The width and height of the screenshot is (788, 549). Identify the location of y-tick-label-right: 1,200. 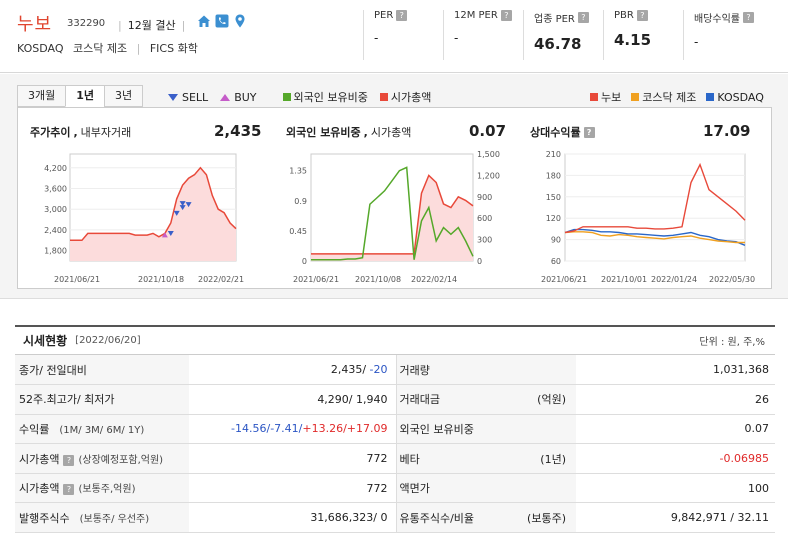
(488, 175).